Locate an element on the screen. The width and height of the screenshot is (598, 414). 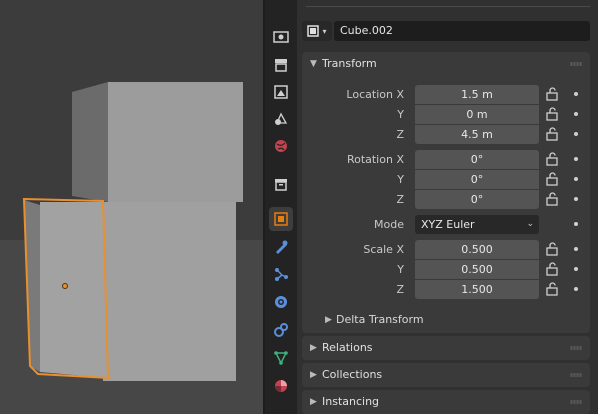
close-icon: ✕ is located at coordinates (586, 1).